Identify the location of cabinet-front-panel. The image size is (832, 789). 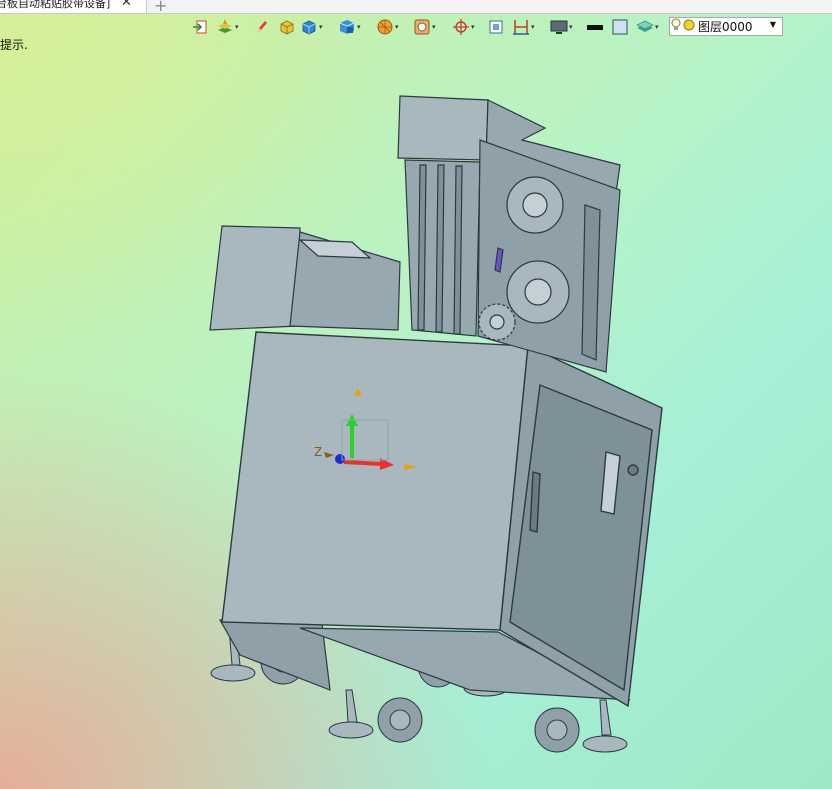
(375, 481).